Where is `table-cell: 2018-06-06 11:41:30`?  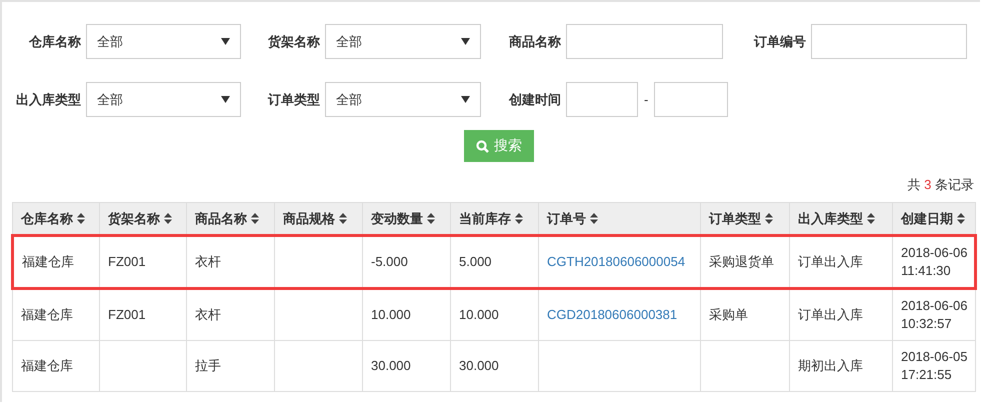 table-cell: 2018-06-06 11:41:30 is located at coordinates (934, 261).